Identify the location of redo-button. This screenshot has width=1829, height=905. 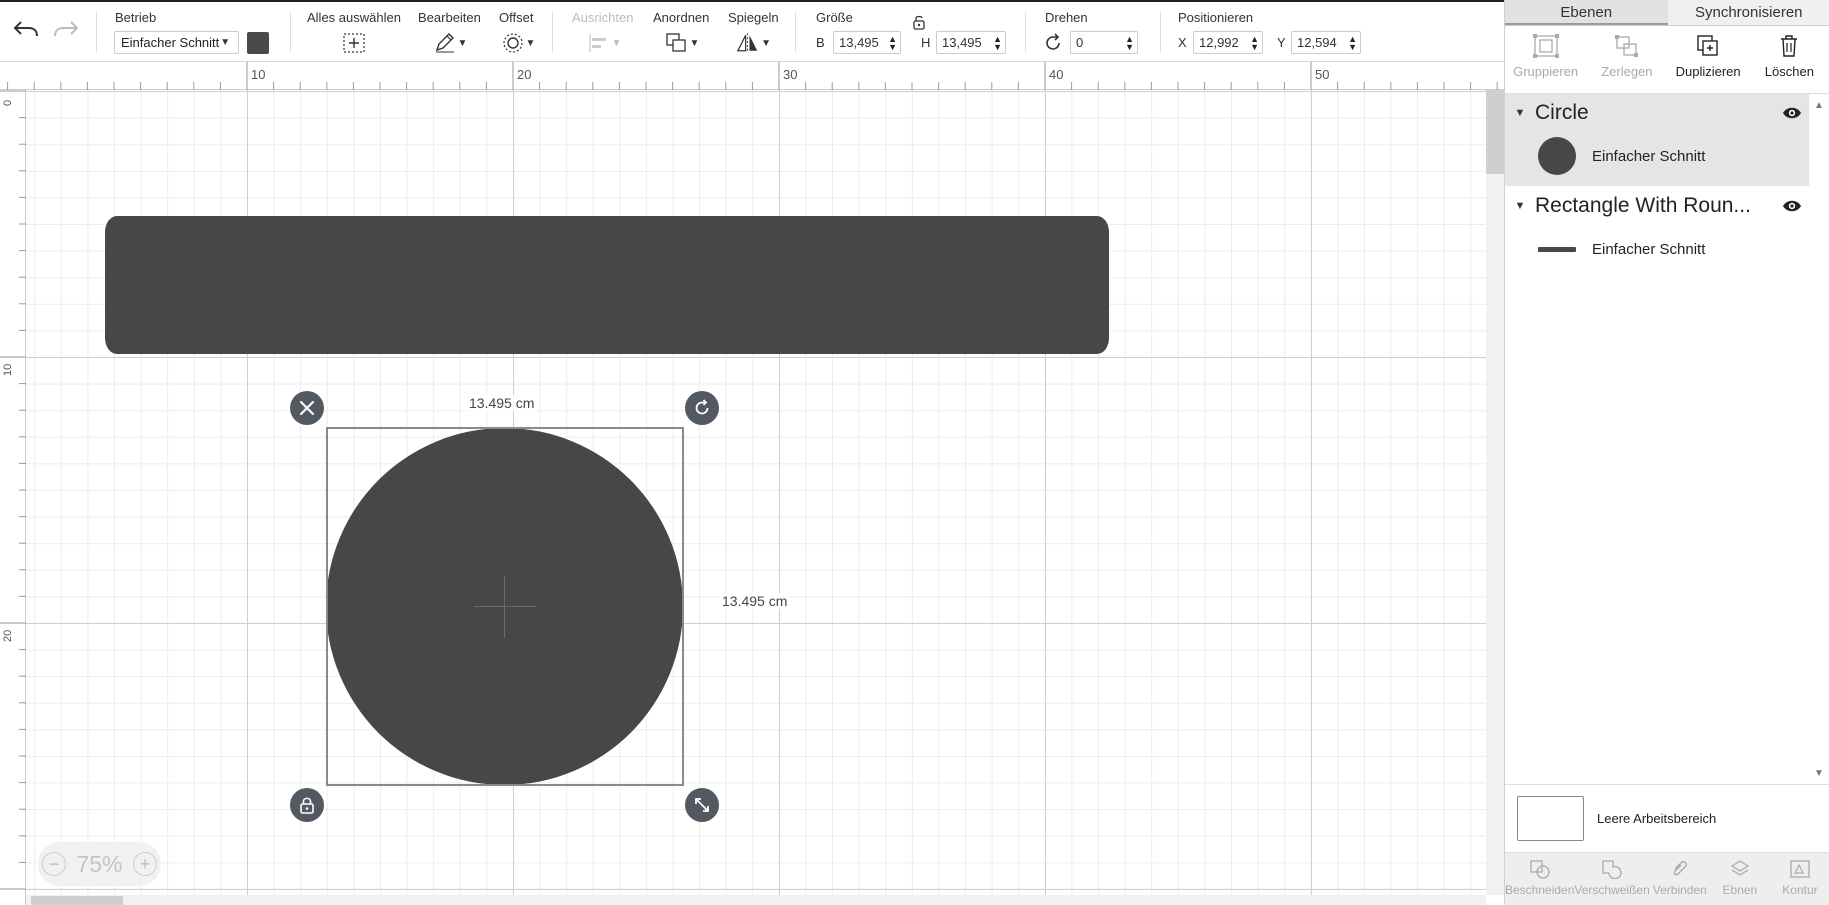
(66, 29).